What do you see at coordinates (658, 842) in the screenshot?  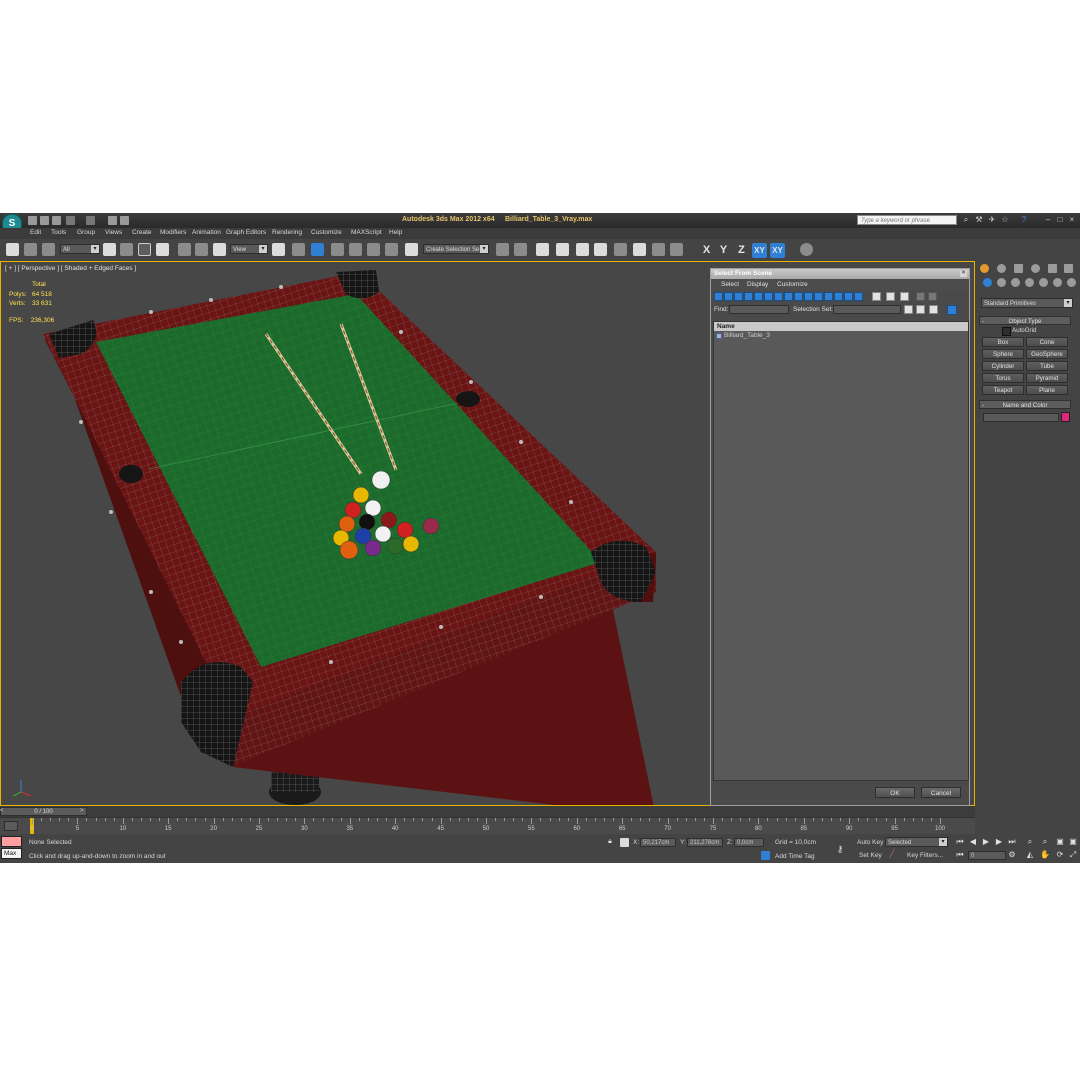 I see `x-coord-field: 50,217cm` at bounding box center [658, 842].